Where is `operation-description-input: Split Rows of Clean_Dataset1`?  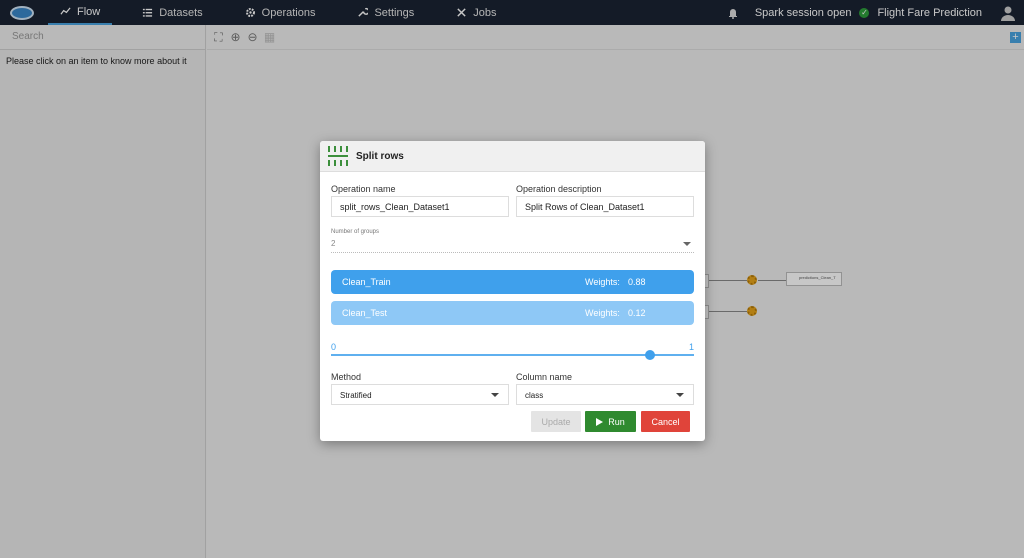 operation-description-input: Split Rows of Clean_Dataset1 is located at coordinates (605, 206).